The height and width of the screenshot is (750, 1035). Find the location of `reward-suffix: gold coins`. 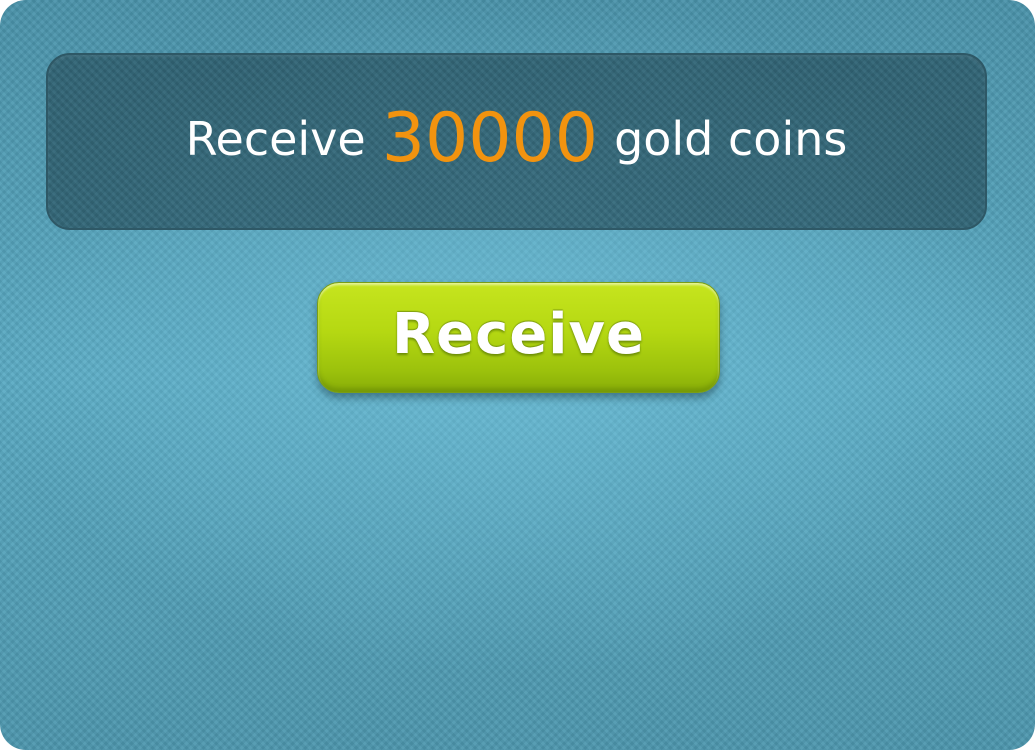

reward-suffix: gold coins is located at coordinates (731, 139).